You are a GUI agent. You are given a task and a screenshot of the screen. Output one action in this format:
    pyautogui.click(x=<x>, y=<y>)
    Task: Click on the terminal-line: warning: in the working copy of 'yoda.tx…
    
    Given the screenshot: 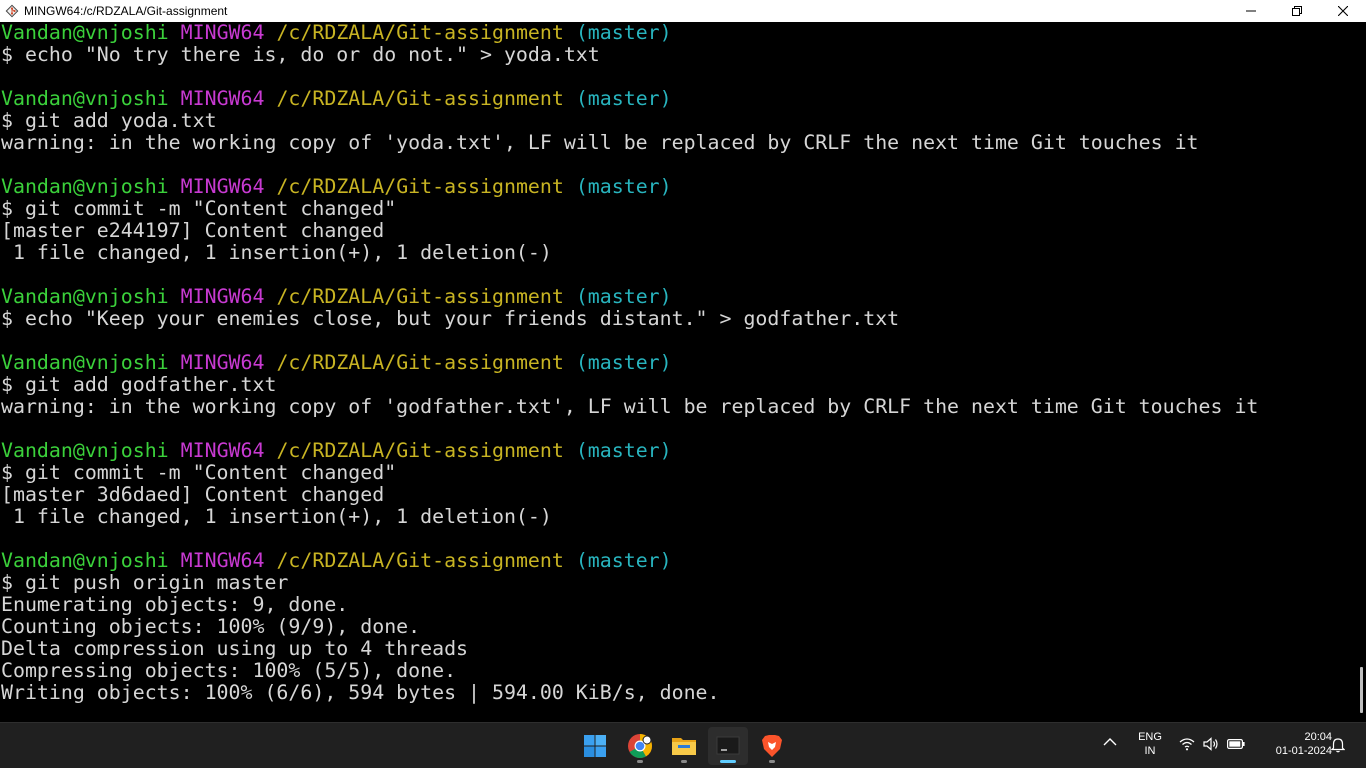 What is the action you would take?
    pyautogui.click(x=677, y=143)
    